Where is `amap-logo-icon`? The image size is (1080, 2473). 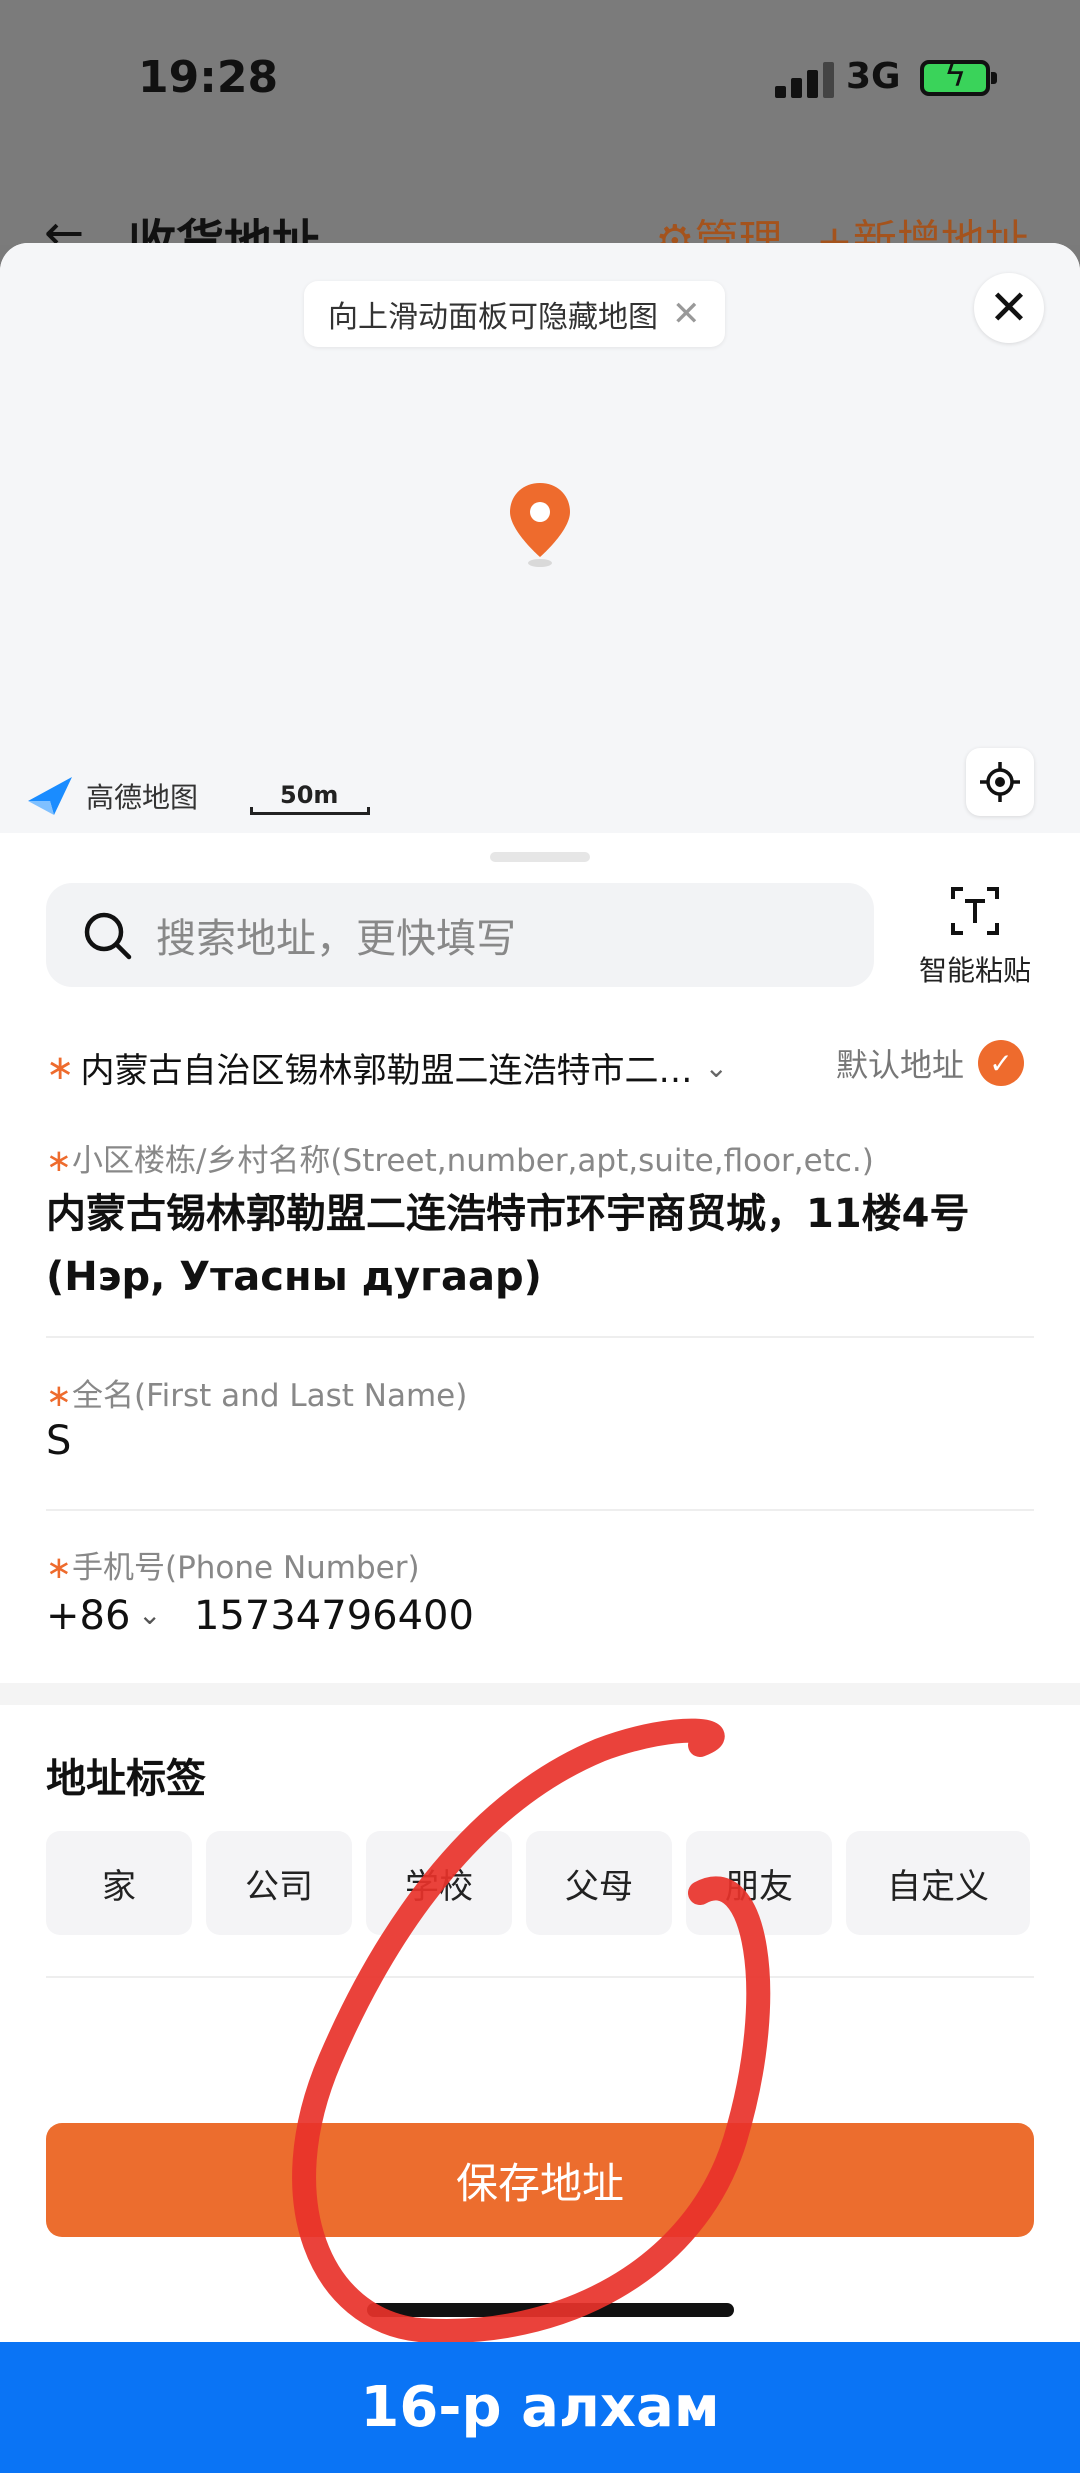 amap-logo-icon is located at coordinates (50, 796).